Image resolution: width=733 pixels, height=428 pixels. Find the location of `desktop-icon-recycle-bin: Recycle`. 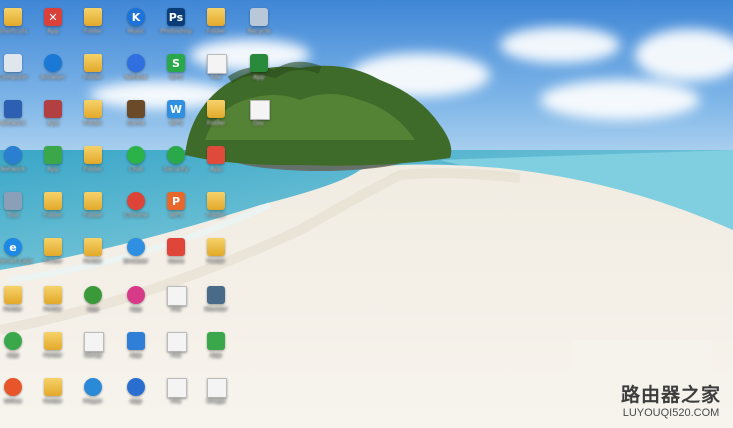

desktop-icon-recycle-bin: Recycle is located at coordinates (259, 27).